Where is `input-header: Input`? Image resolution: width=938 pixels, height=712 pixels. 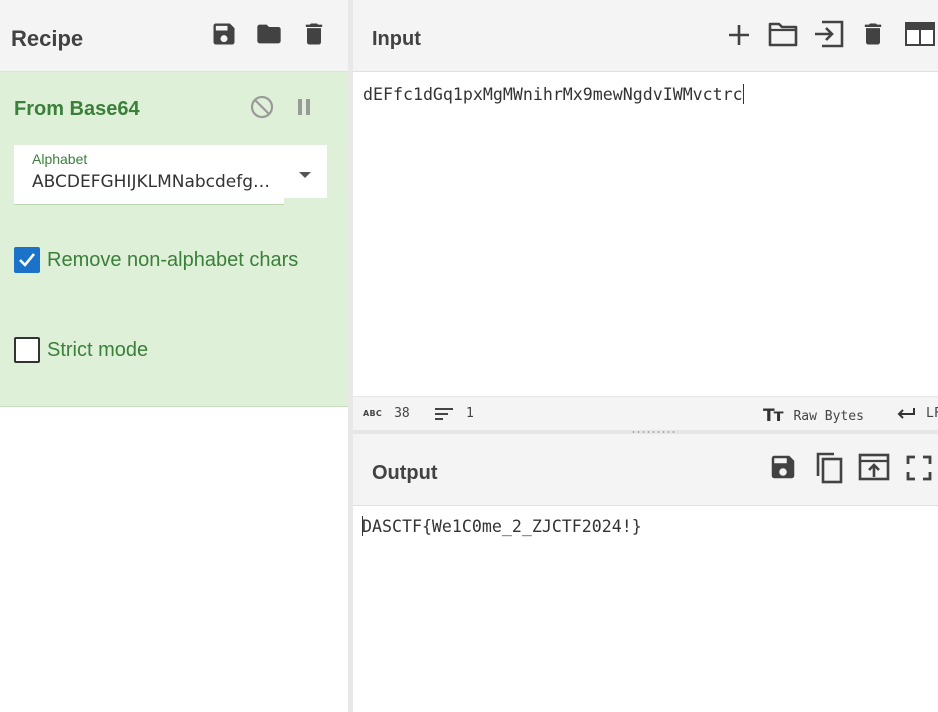
input-header: Input is located at coordinates (645, 36).